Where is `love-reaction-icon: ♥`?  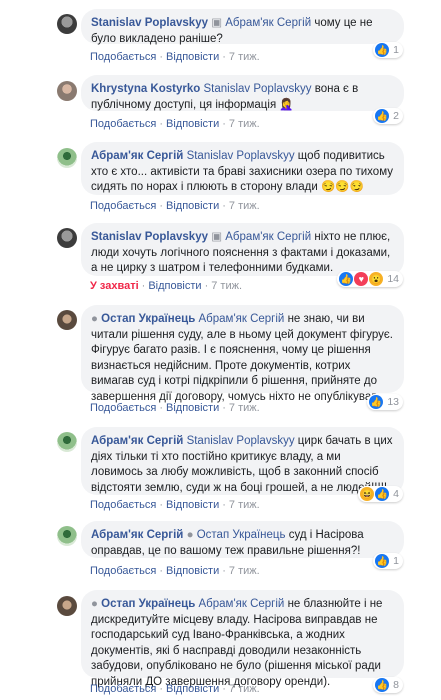 love-reaction-icon: ♥ is located at coordinates (361, 279).